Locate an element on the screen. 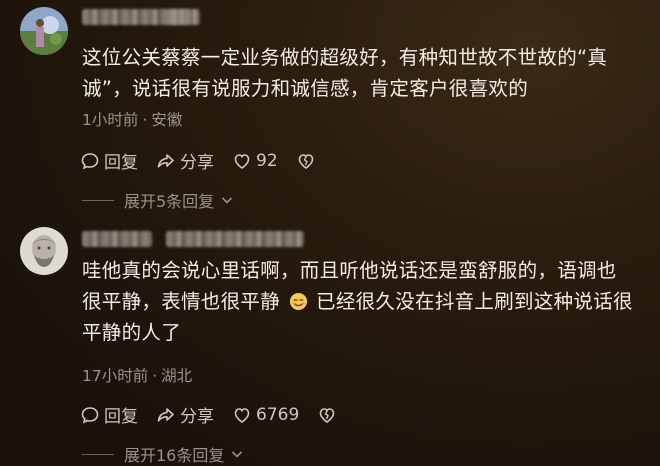 The width and height of the screenshot is (660, 466). like-button: 92 is located at coordinates (255, 161).